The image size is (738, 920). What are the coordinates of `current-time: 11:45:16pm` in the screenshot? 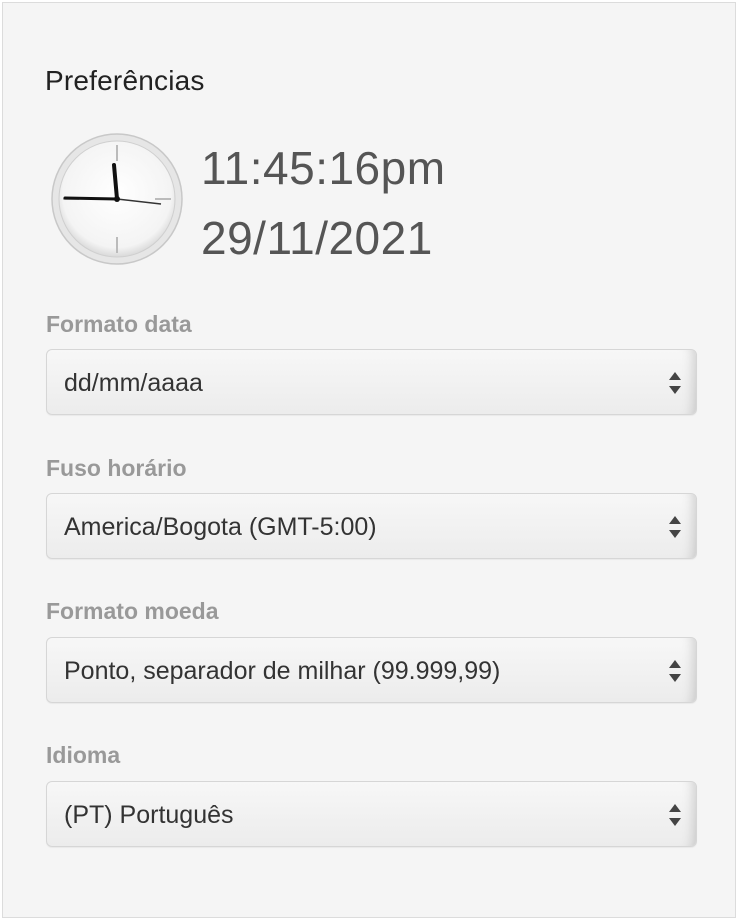 It's located at (323, 168).